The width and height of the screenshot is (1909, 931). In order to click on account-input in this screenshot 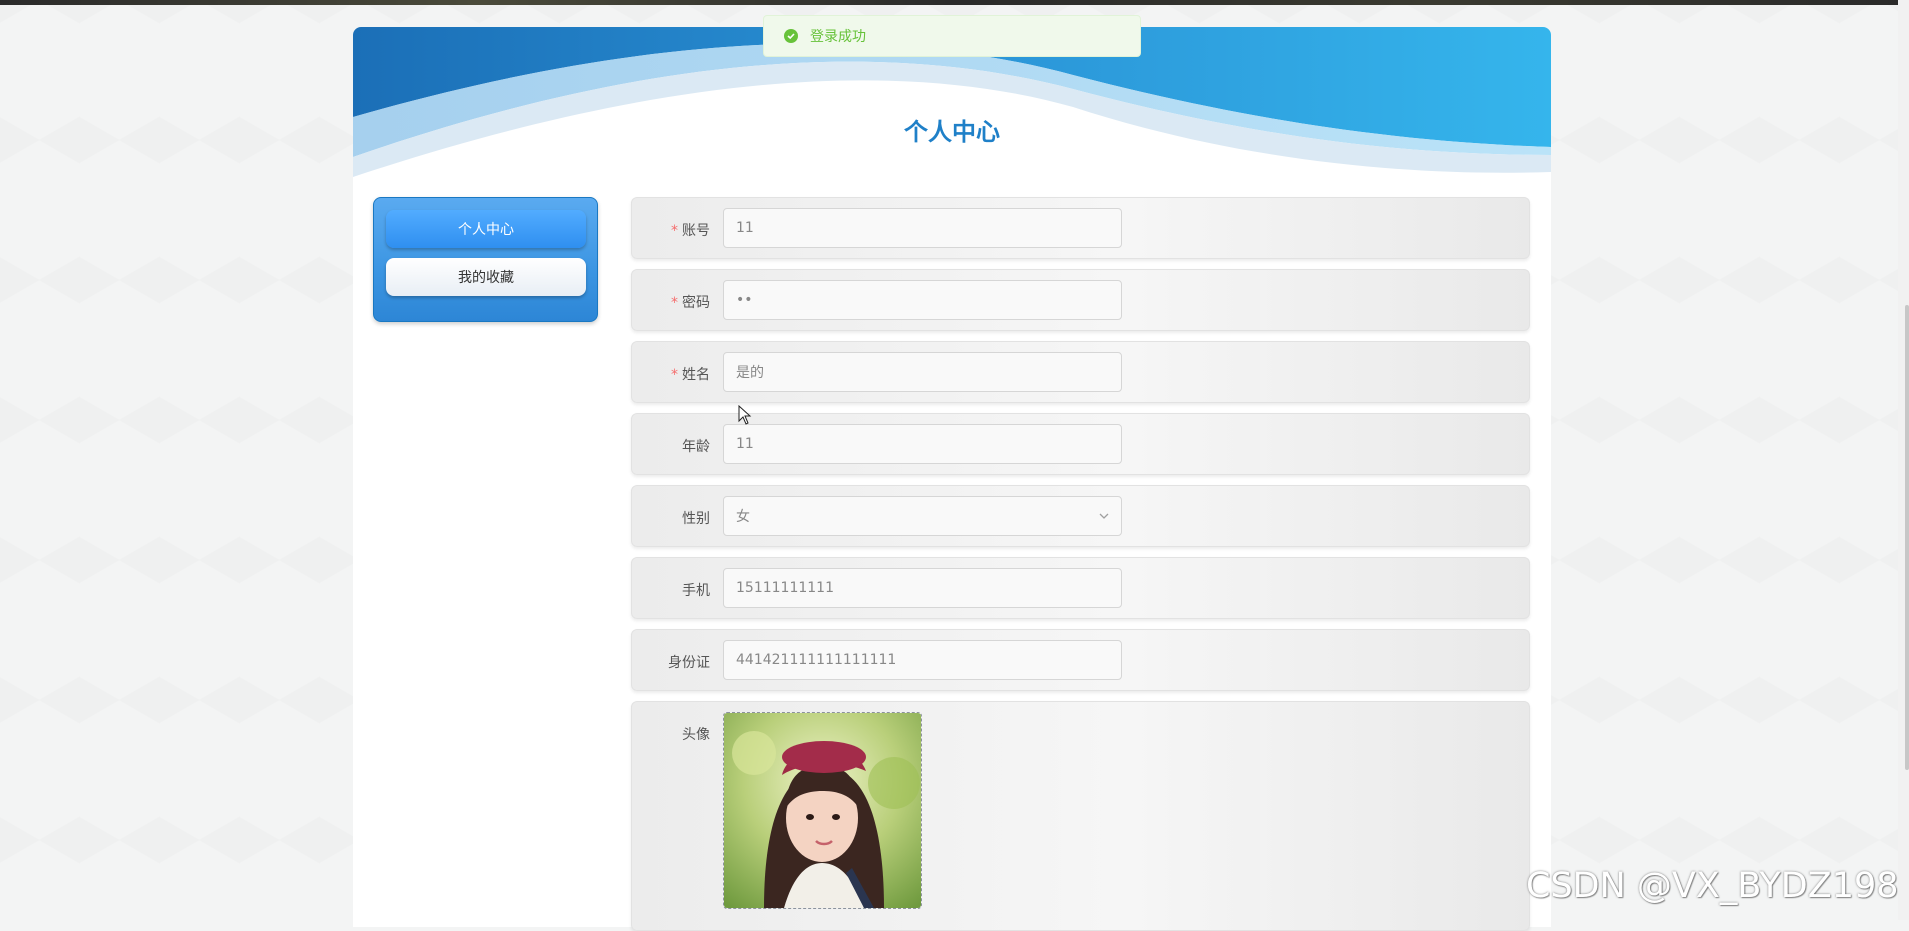, I will do `click(922, 228)`.